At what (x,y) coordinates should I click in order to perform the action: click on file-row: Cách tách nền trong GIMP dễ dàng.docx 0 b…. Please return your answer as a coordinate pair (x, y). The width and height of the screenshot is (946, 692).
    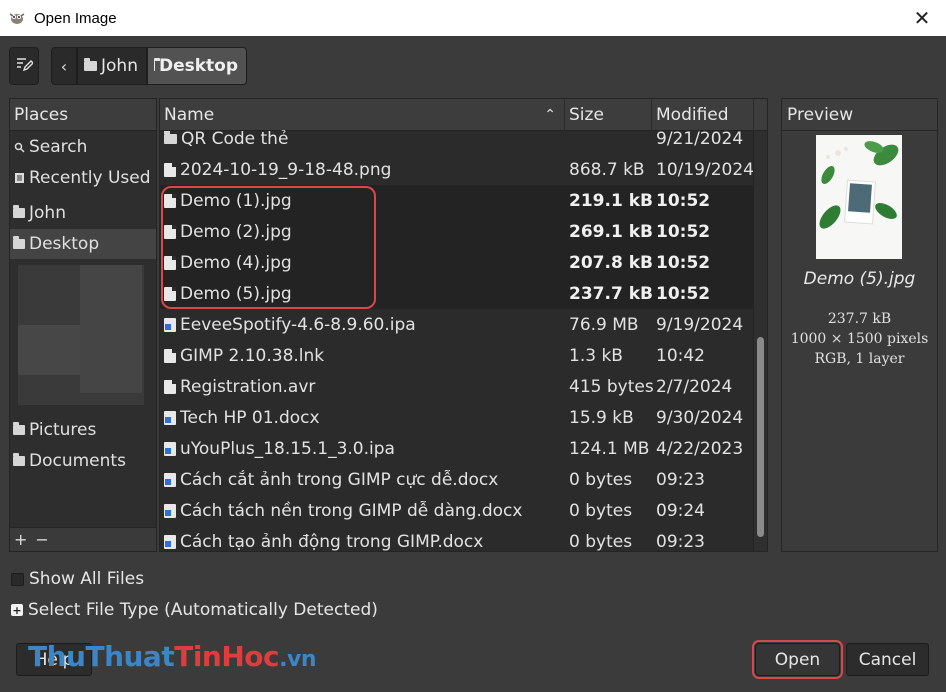
    Looking at the image, I should click on (457, 510).